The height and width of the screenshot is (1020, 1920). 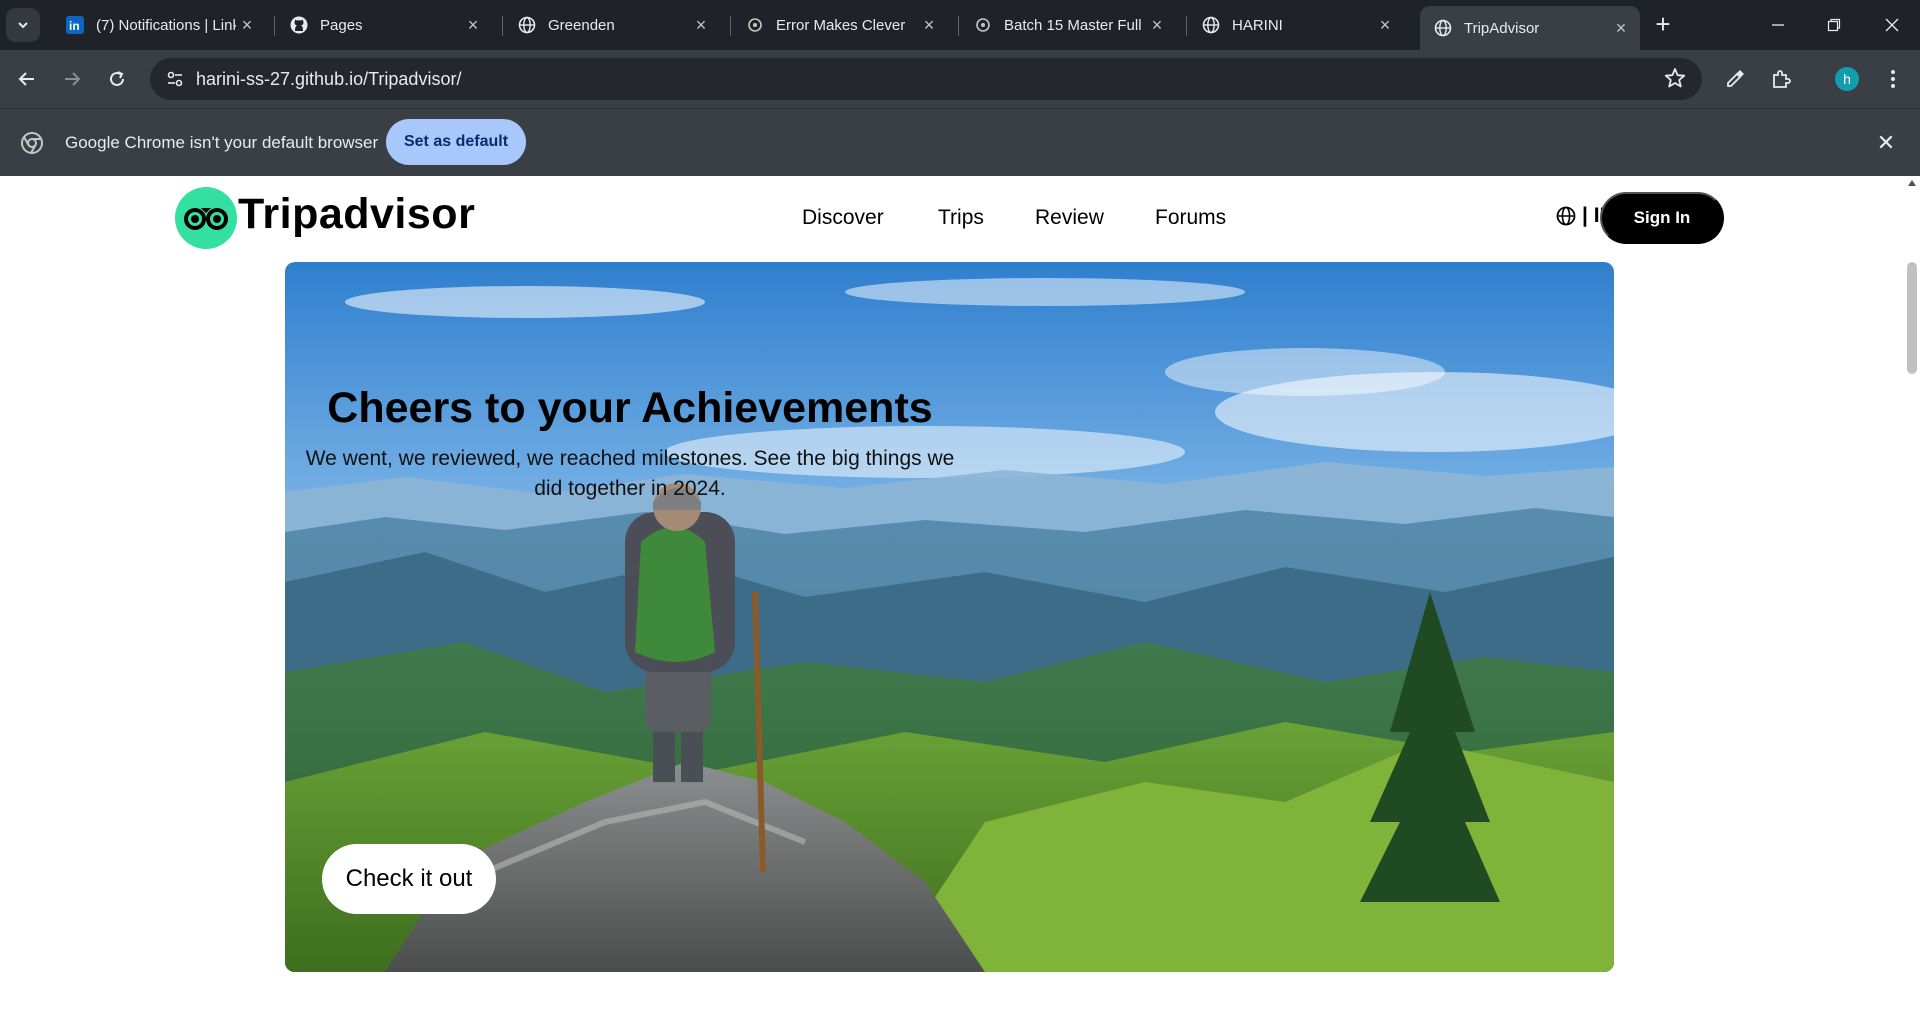 I want to click on tab-tripadvisor: TripAdvisor ×, so click(x=1530, y=28).